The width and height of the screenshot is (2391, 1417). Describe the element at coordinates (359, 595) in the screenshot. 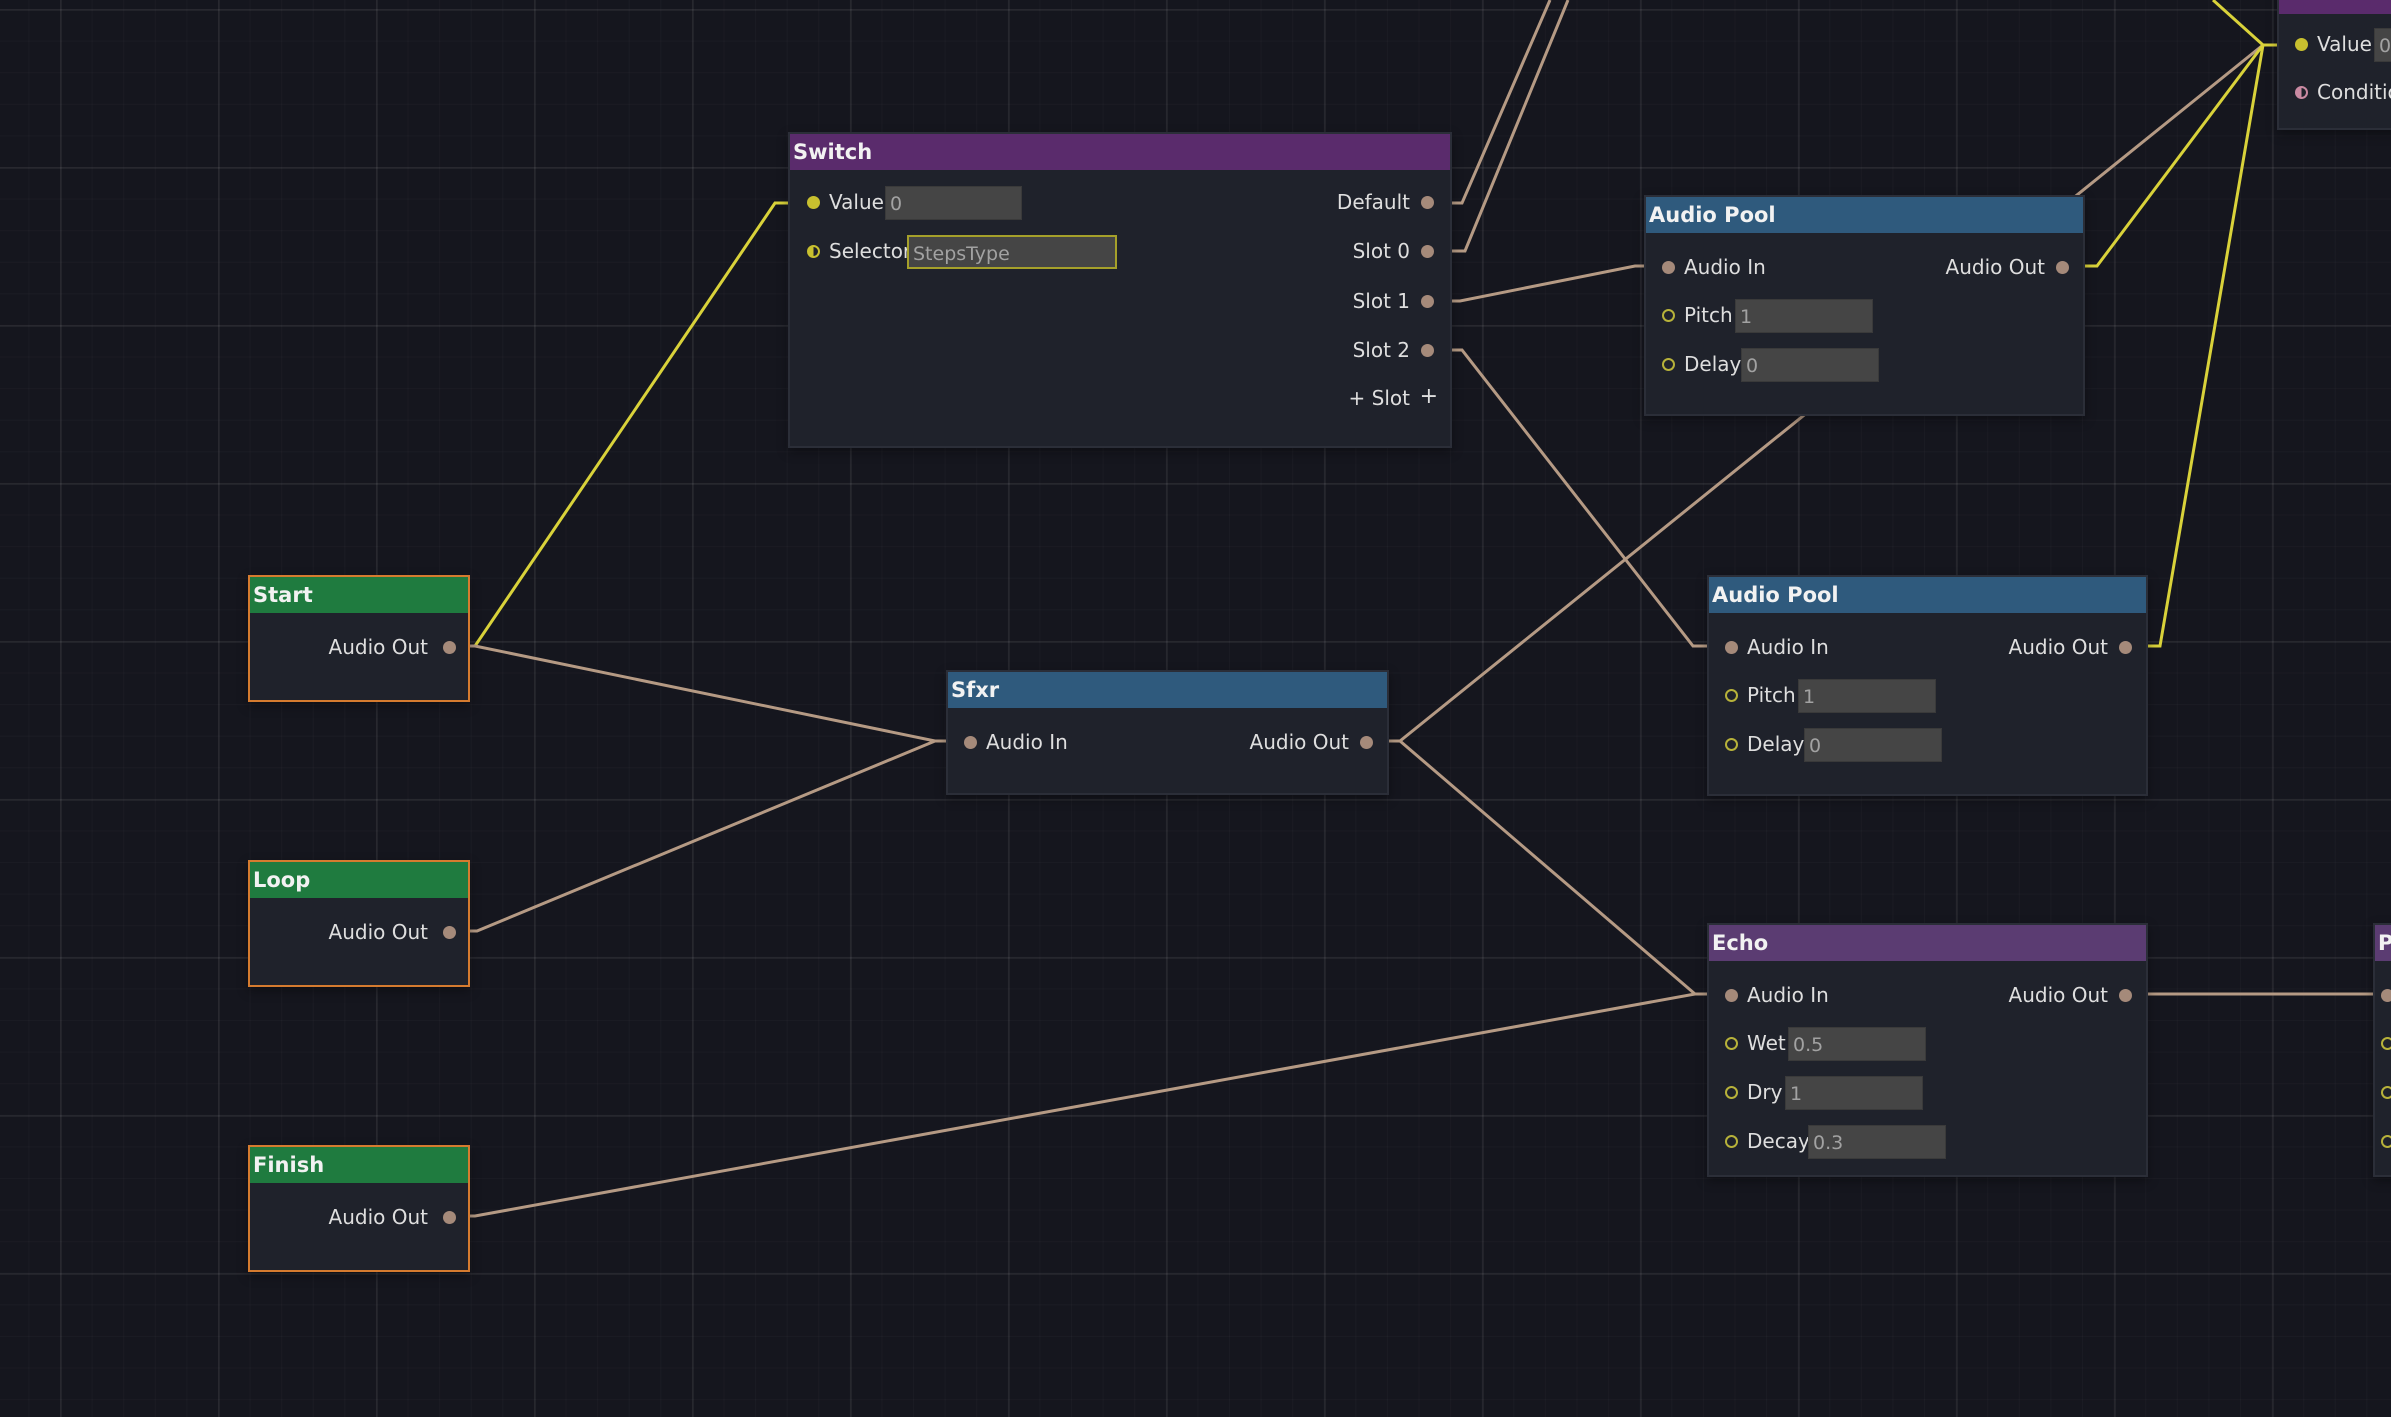

I see `node-title: Start` at that location.